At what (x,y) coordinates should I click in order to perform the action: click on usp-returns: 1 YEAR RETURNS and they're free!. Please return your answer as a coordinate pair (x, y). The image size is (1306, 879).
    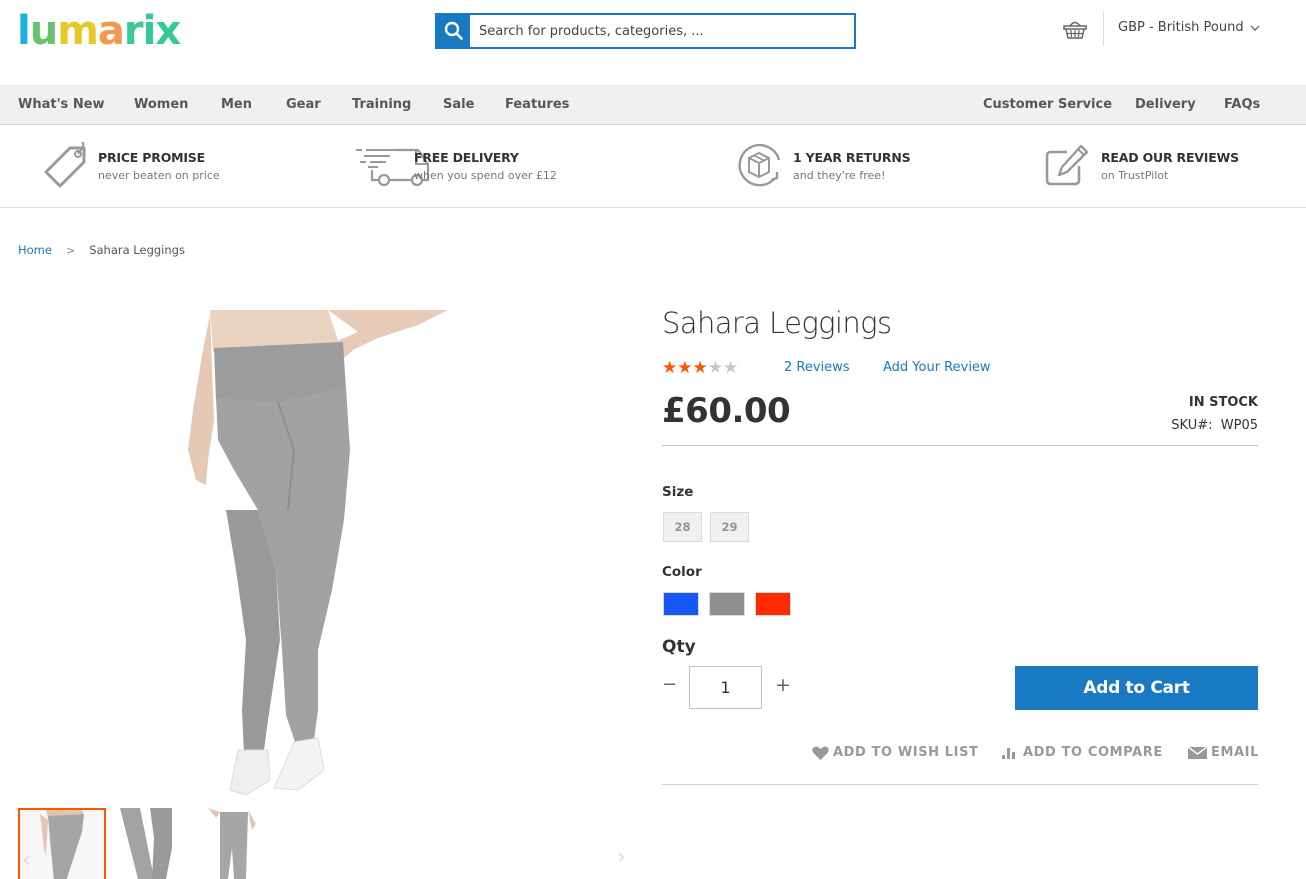
    Looking at the image, I should click on (823, 165).